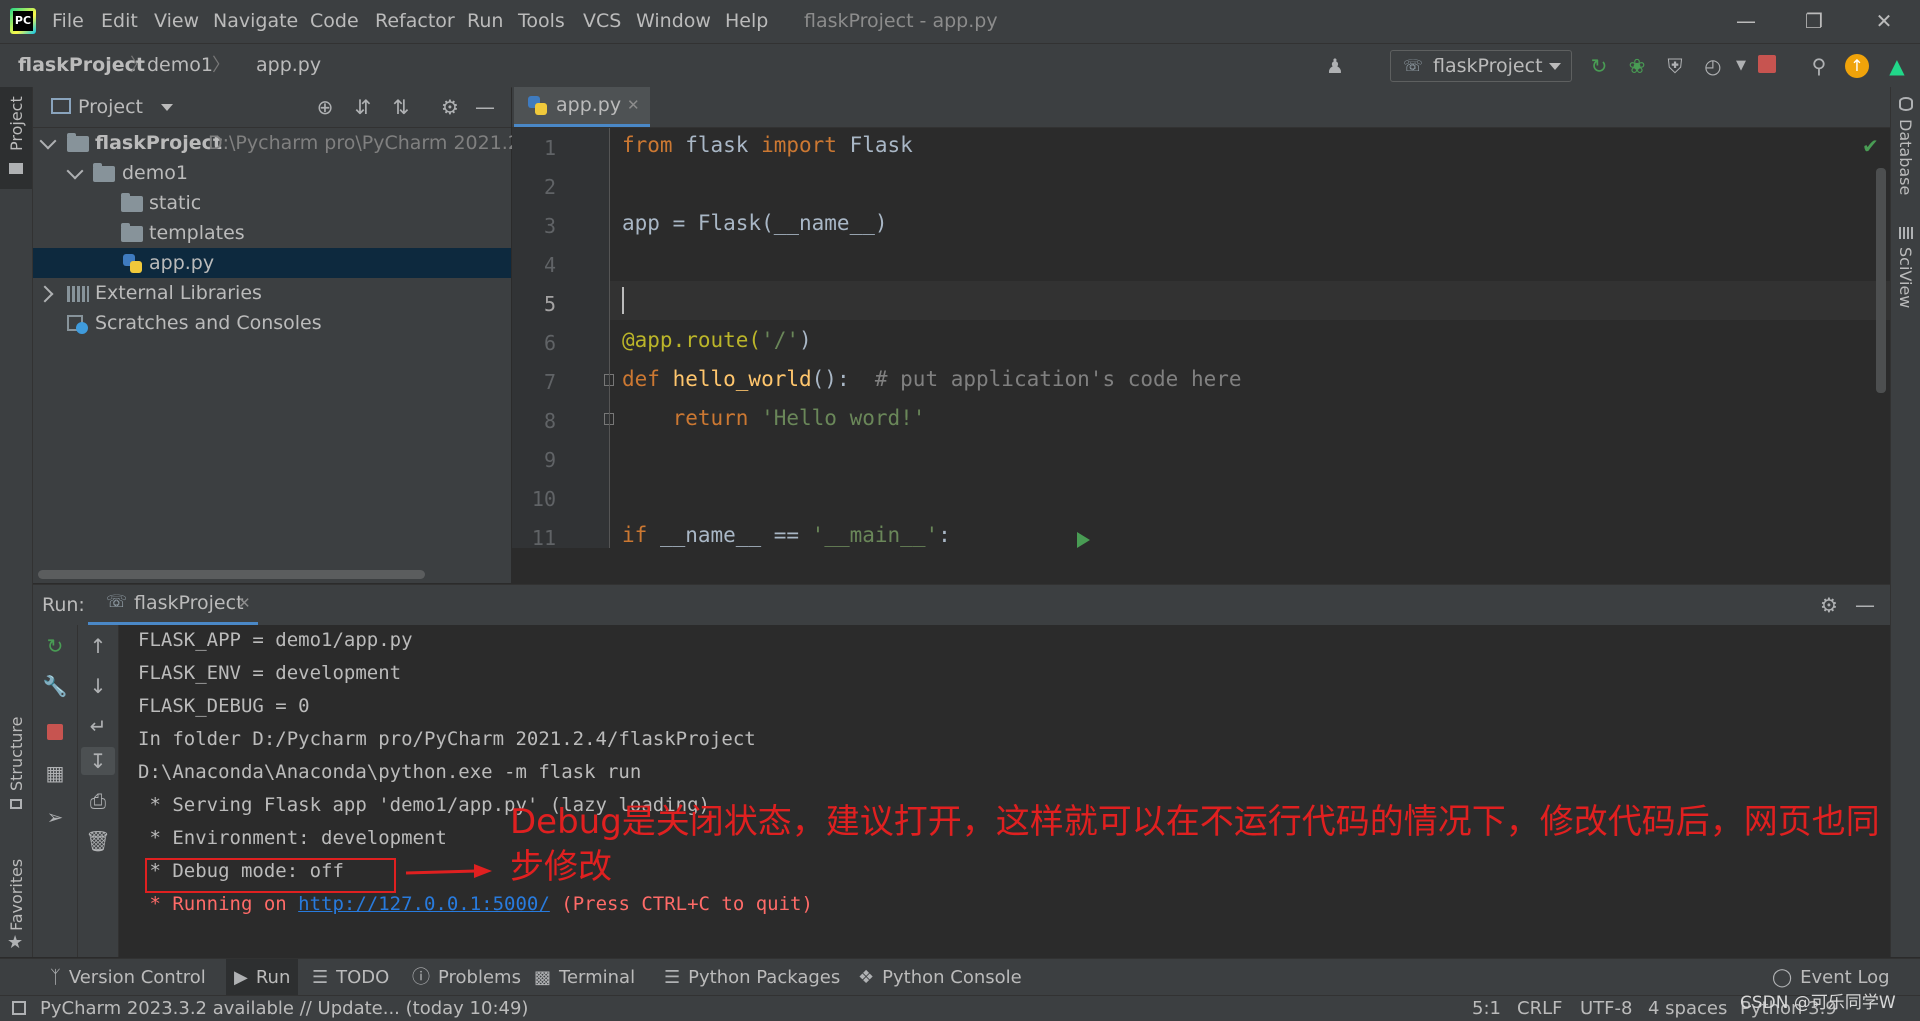 This screenshot has height=1021, width=1920. Describe the element at coordinates (1741, 66) in the screenshot. I see `more-run-options-icon: ▼` at that location.